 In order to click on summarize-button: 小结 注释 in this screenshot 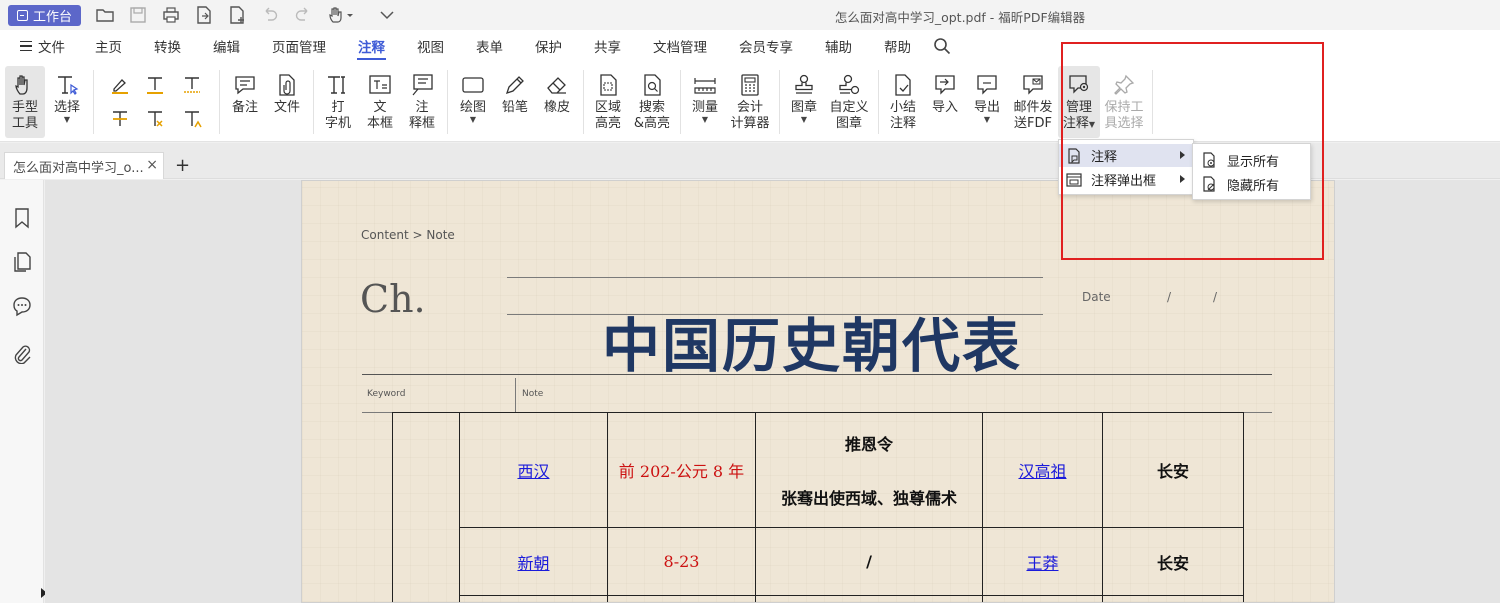, I will do `click(903, 102)`.